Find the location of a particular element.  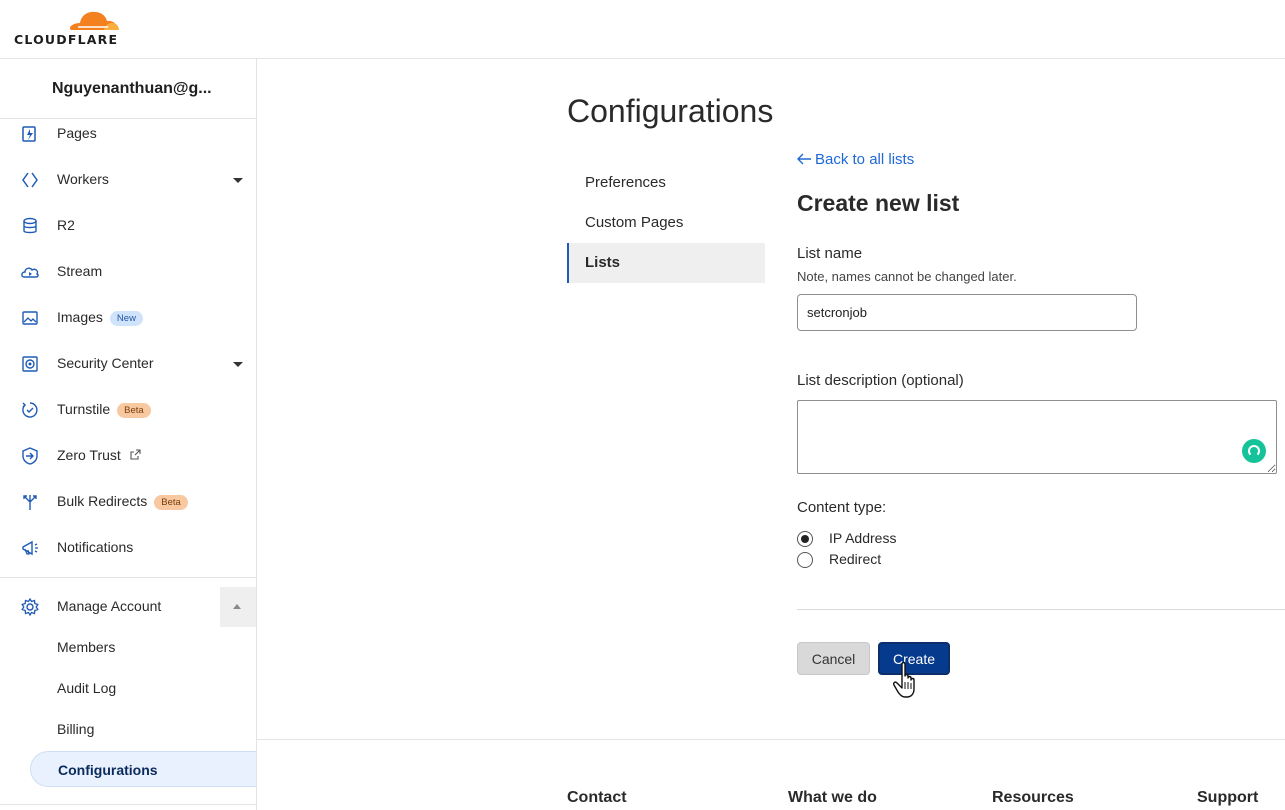

sidebar-item-pages: Pages is located at coordinates (128, 134).